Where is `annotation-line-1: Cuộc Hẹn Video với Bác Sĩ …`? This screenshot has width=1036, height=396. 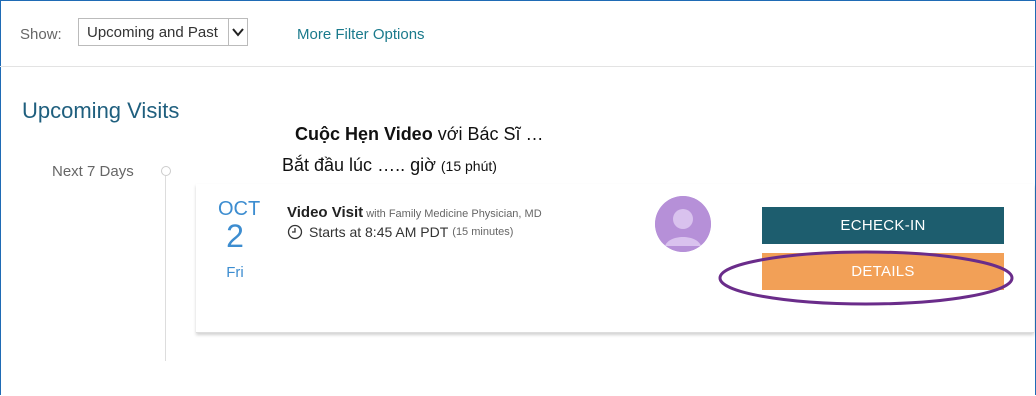
annotation-line-1: Cuộc Hẹn Video với Bác Sĩ … is located at coordinates (419, 134).